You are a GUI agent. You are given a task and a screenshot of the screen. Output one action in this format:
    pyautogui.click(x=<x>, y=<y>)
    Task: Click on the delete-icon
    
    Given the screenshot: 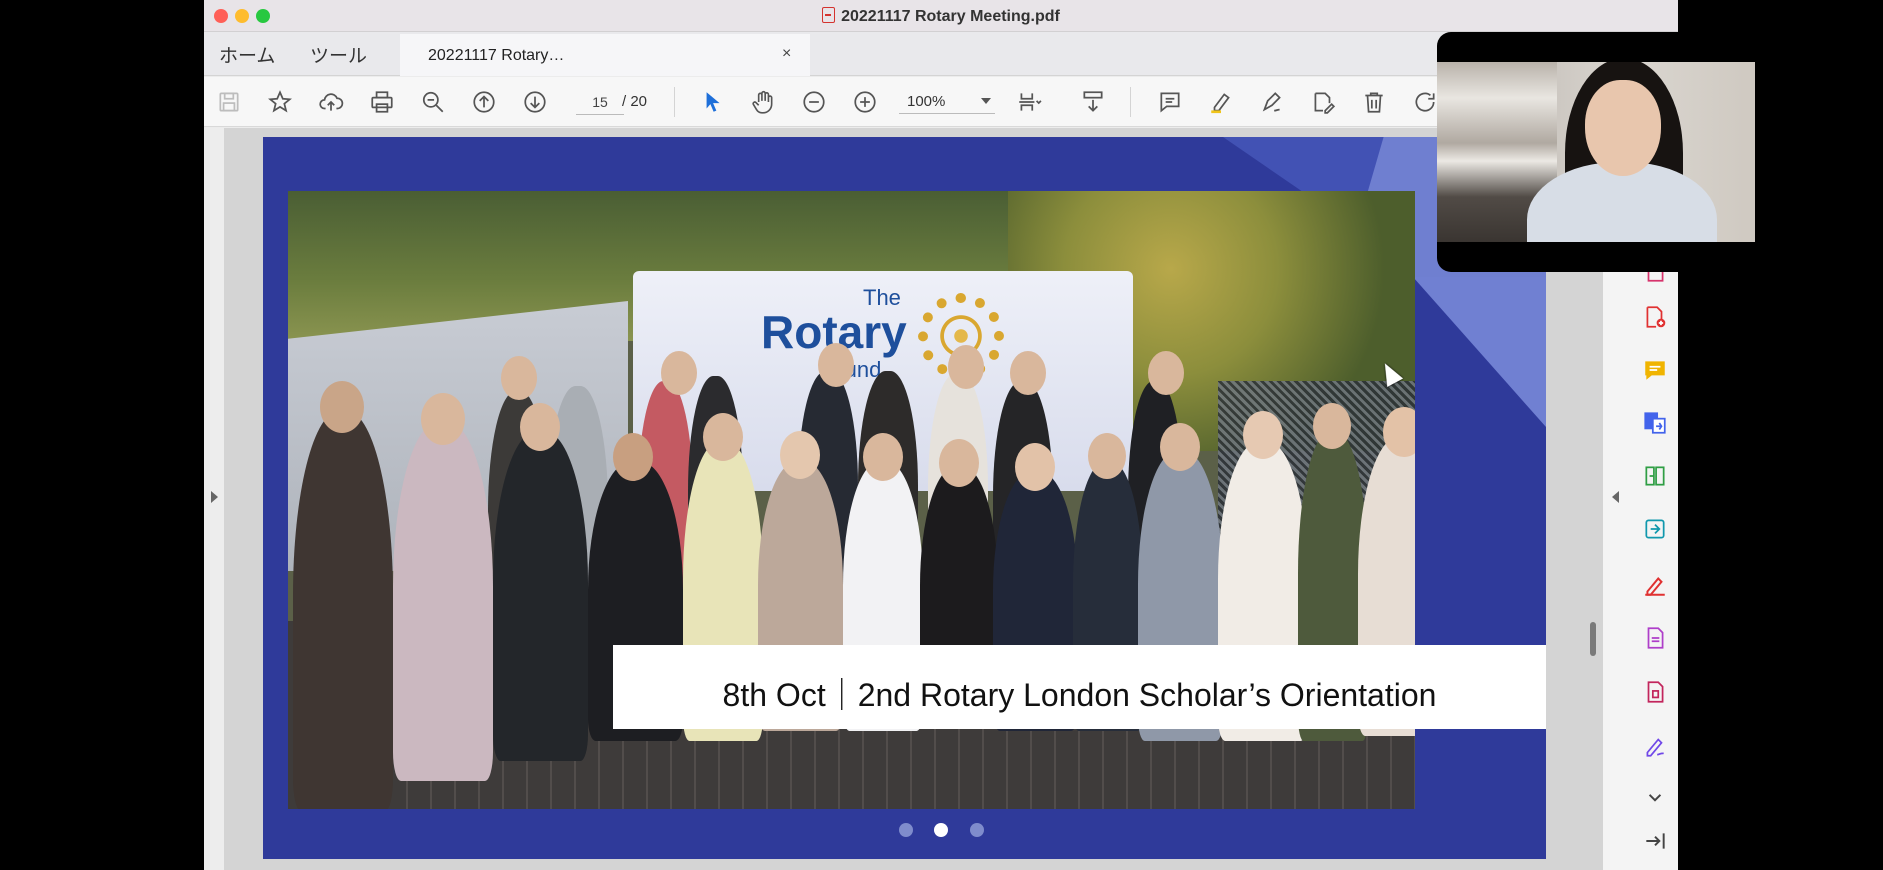 What is the action you would take?
    pyautogui.click(x=1374, y=102)
    